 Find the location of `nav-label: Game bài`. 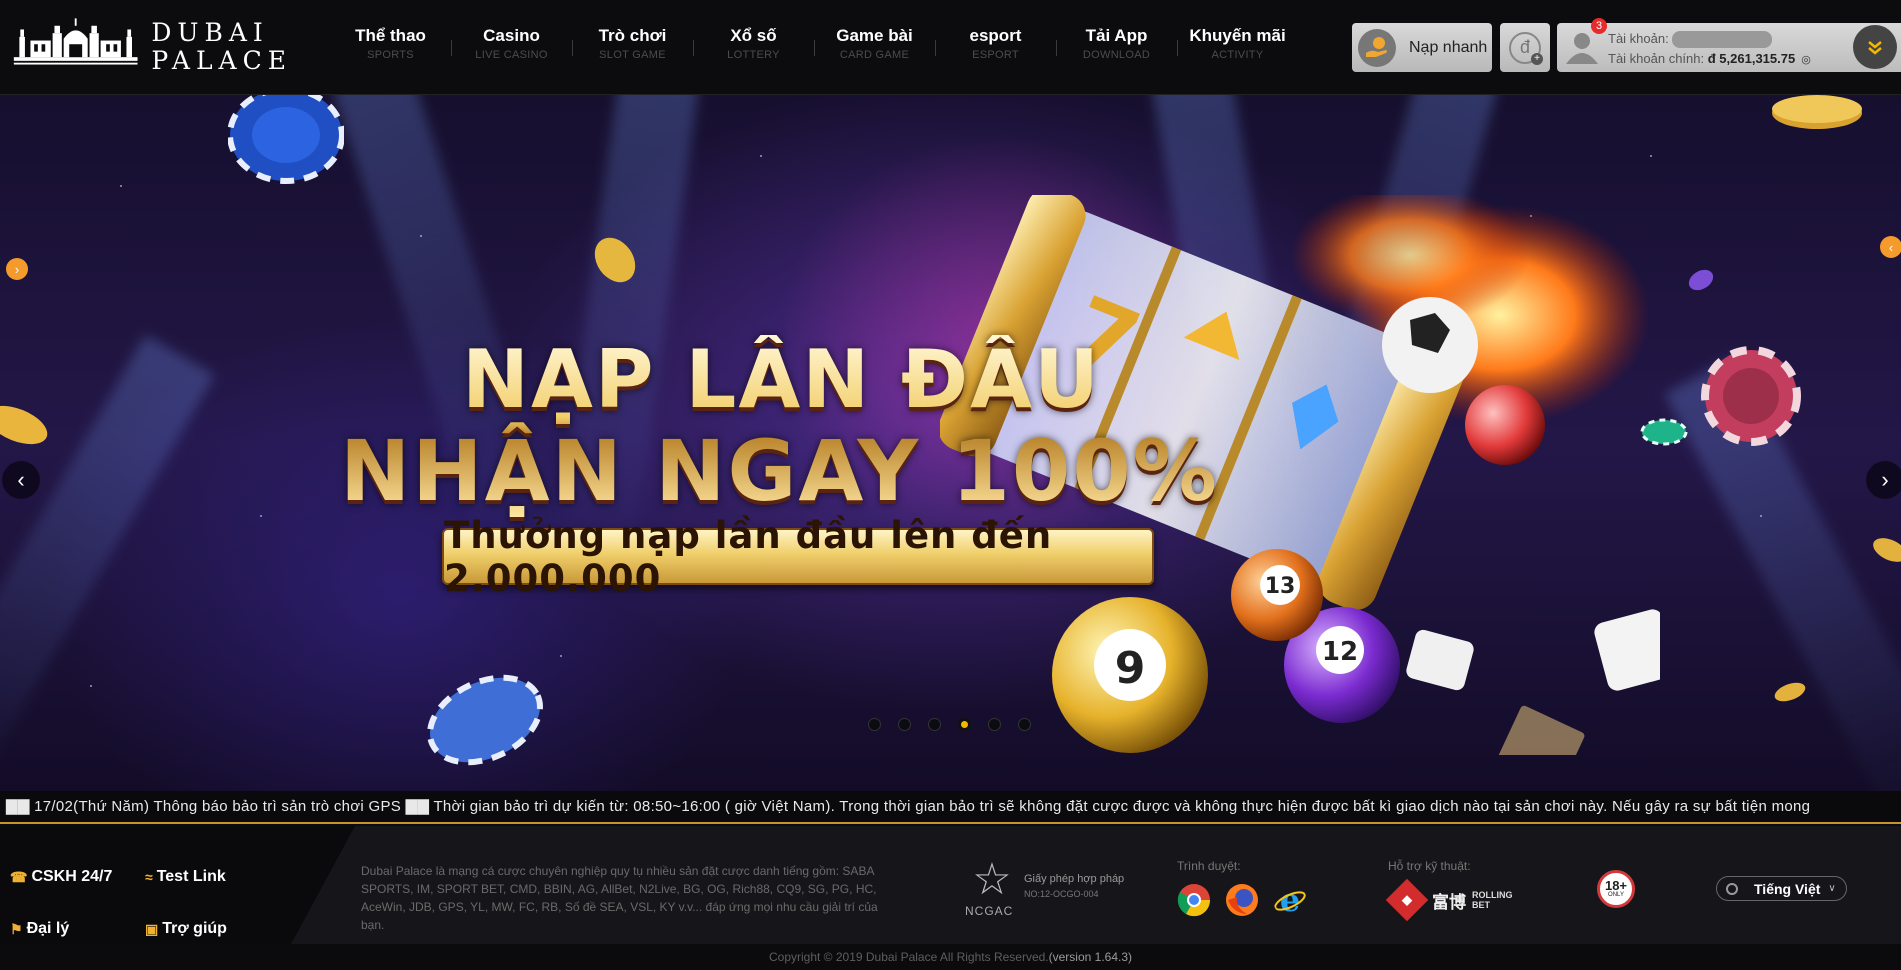

nav-label: Game bài is located at coordinates (874, 35).